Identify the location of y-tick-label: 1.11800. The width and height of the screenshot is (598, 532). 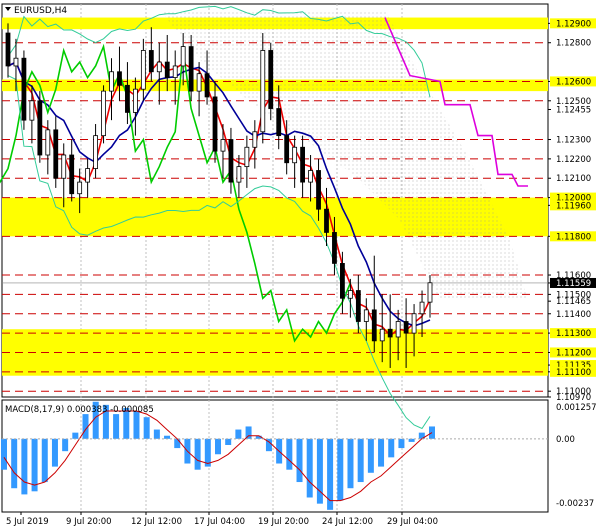
(573, 237).